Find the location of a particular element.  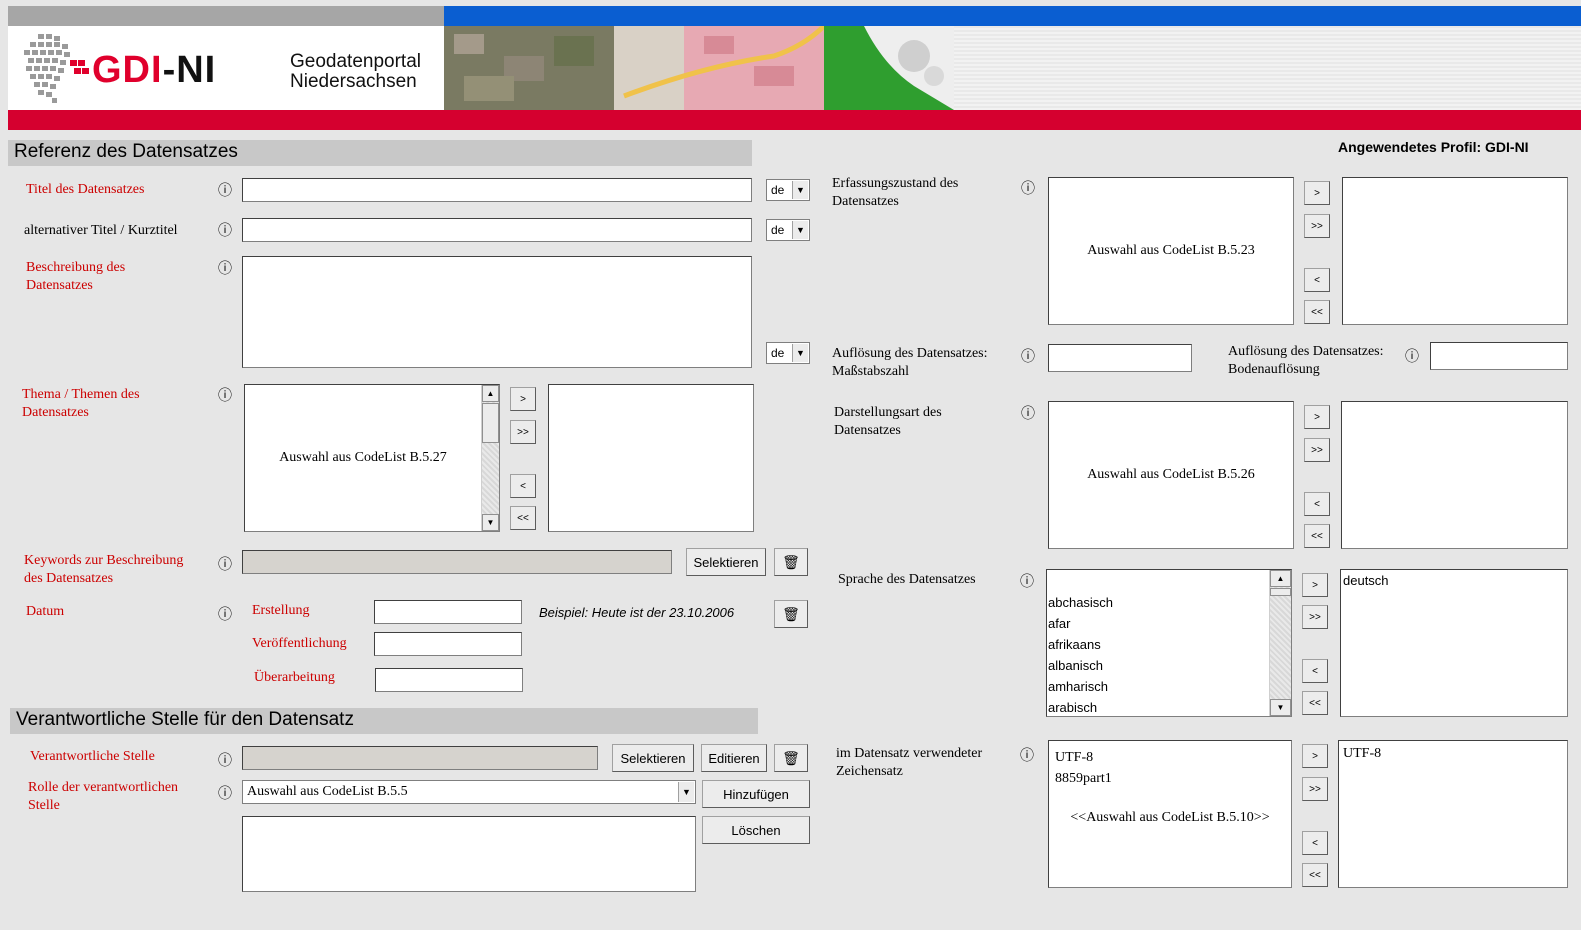

verantwortliche-stelle-input is located at coordinates (420, 758).